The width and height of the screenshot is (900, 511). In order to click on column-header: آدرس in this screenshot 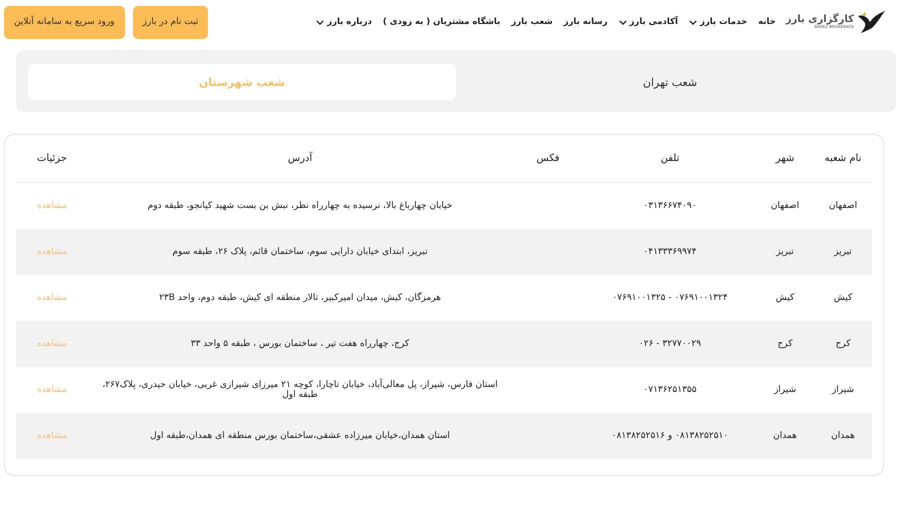, I will do `click(300, 158)`.